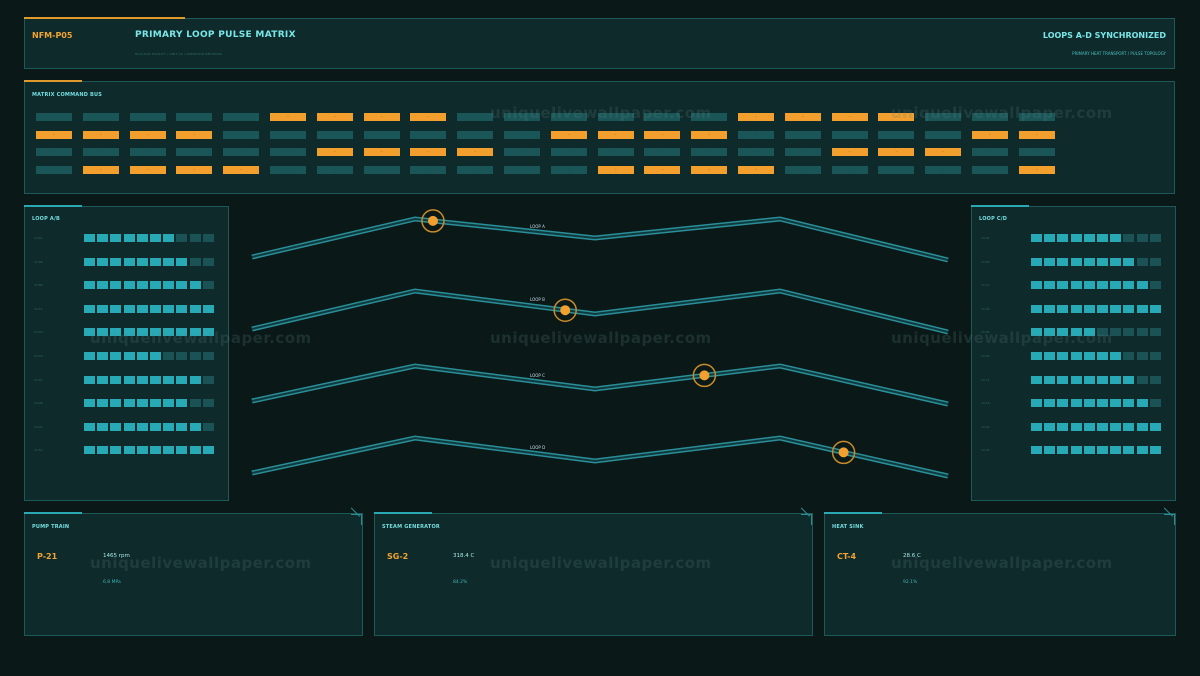 This screenshot has height=676, width=1200. Describe the element at coordinates (53, 513) in the screenshot. I see `pump-accent` at that location.